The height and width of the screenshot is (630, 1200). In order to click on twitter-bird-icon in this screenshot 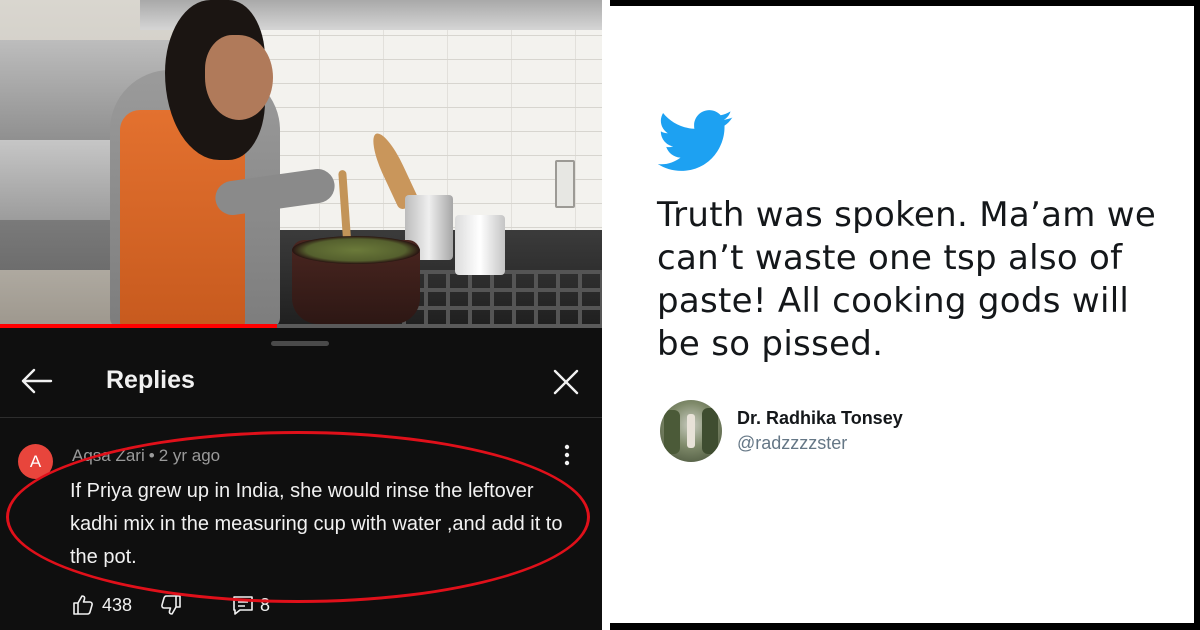, I will do `click(695, 141)`.